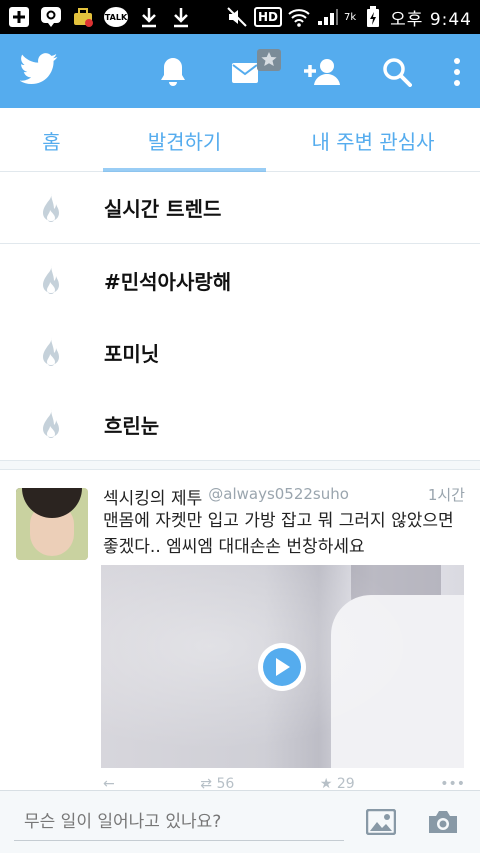 The width and height of the screenshot is (480, 853). I want to click on tab-bar: 홈 발견하기 내 주변 관심사, so click(240, 140).